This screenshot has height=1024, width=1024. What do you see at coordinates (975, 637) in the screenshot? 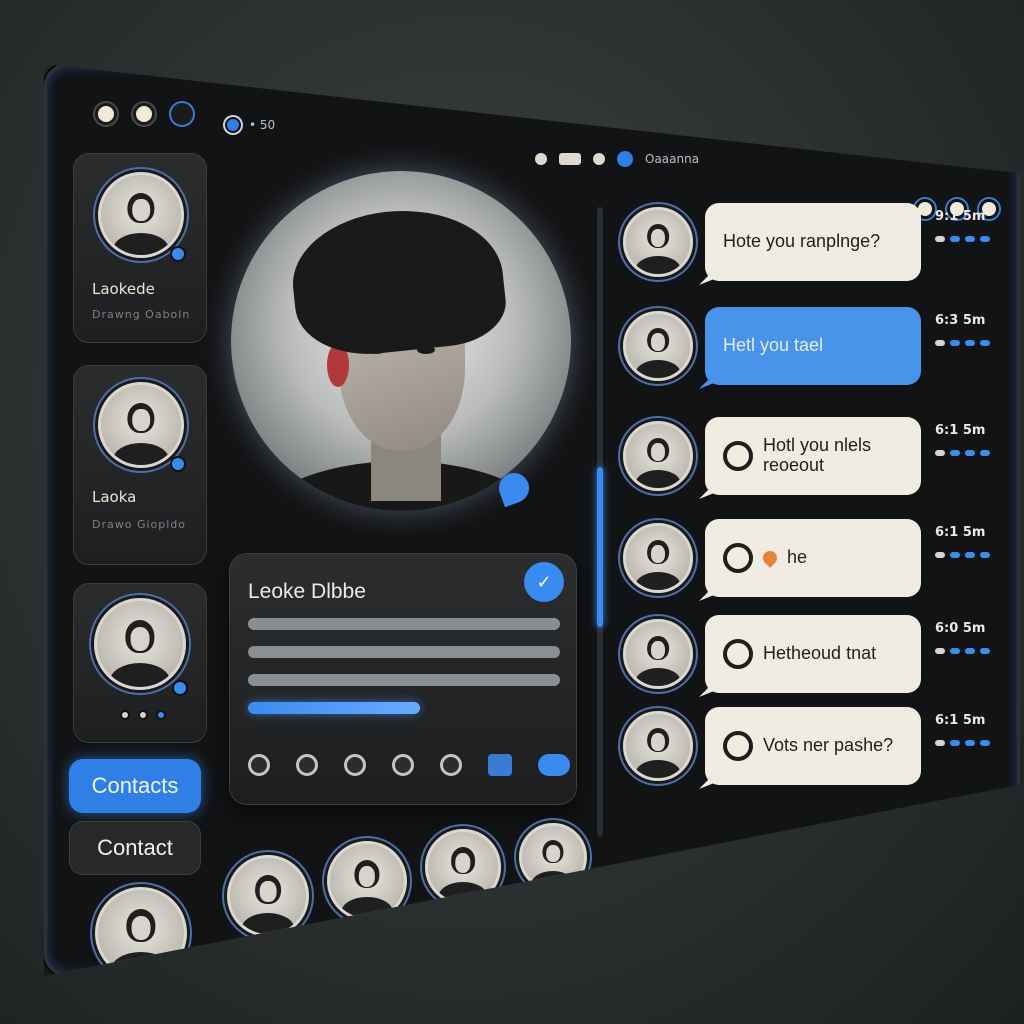
I see `message-meta: 6:0 5m` at bounding box center [975, 637].